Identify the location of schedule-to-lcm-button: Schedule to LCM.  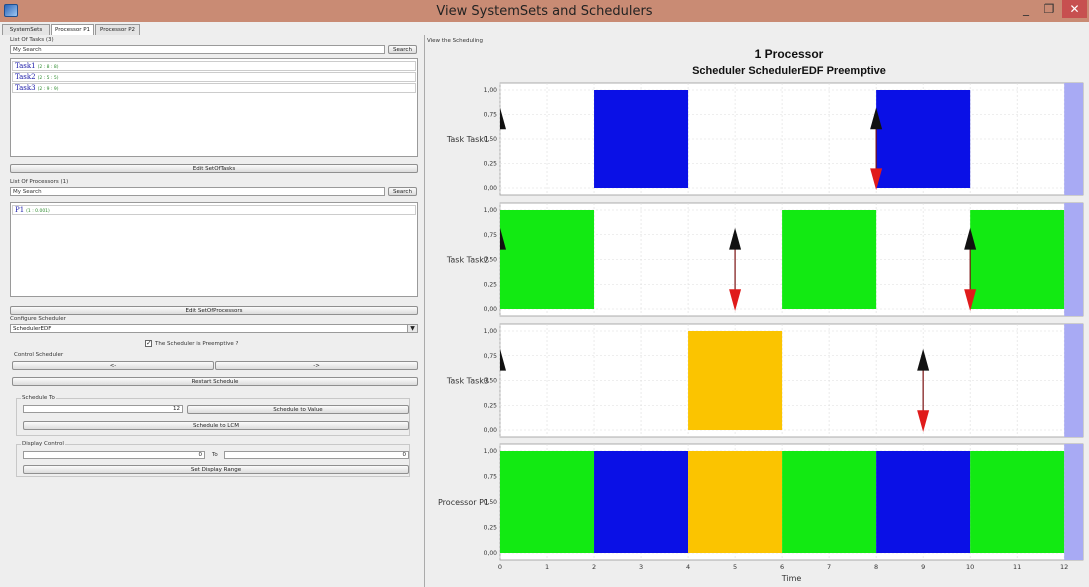
(216, 425).